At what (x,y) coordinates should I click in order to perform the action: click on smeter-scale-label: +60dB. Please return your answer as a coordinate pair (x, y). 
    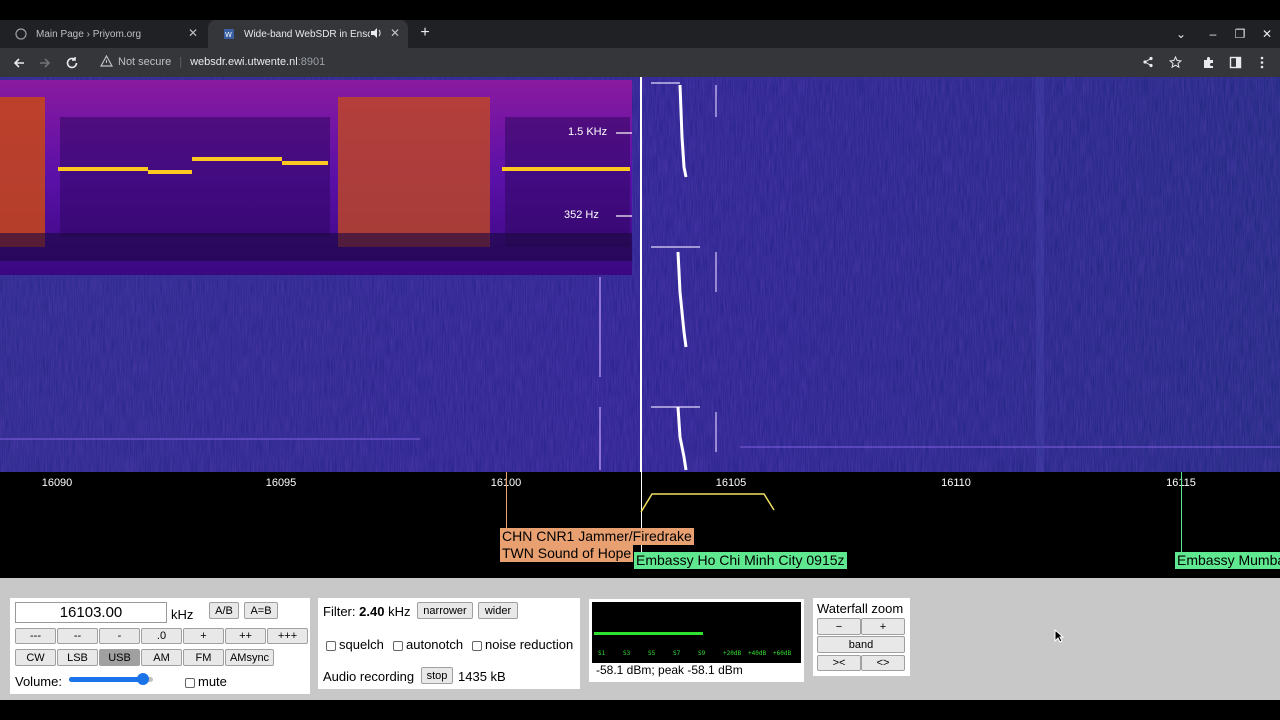
    Looking at the image, I should click on (782, 653).